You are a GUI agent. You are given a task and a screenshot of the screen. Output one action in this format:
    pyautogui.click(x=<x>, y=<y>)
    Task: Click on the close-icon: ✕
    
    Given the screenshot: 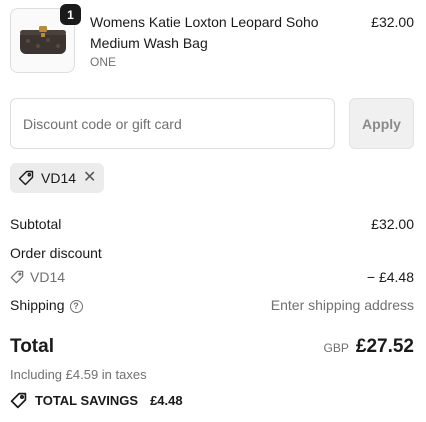 What is the action you would take?
    pyautogui.click(x=89, y=178)
    